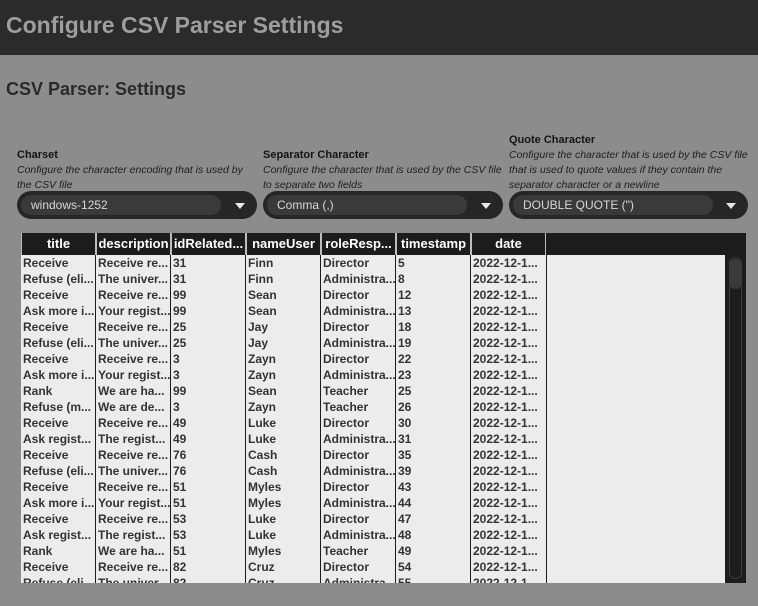  What do you see at coordinates (180, 471) in the screenshot?
I see `table-cell: 76` at bounding box center [180, 471].